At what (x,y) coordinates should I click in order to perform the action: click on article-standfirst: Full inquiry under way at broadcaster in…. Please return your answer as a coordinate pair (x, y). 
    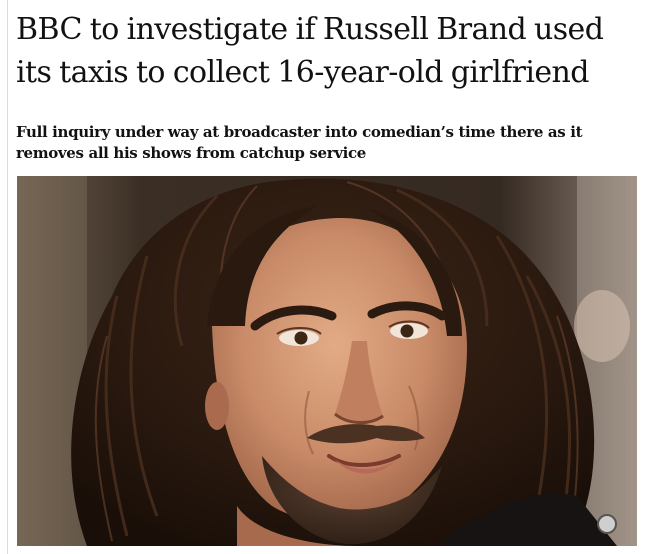
    Looking at the image, I should click on (299, 142).